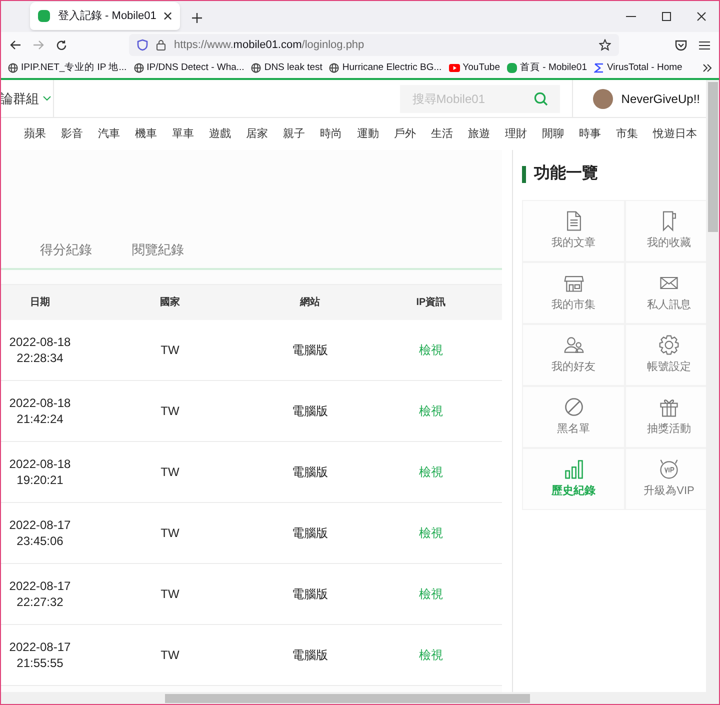  Describe the element at coordinates (666, 16) in the screenshot. I see `maximize-icon` at that location.